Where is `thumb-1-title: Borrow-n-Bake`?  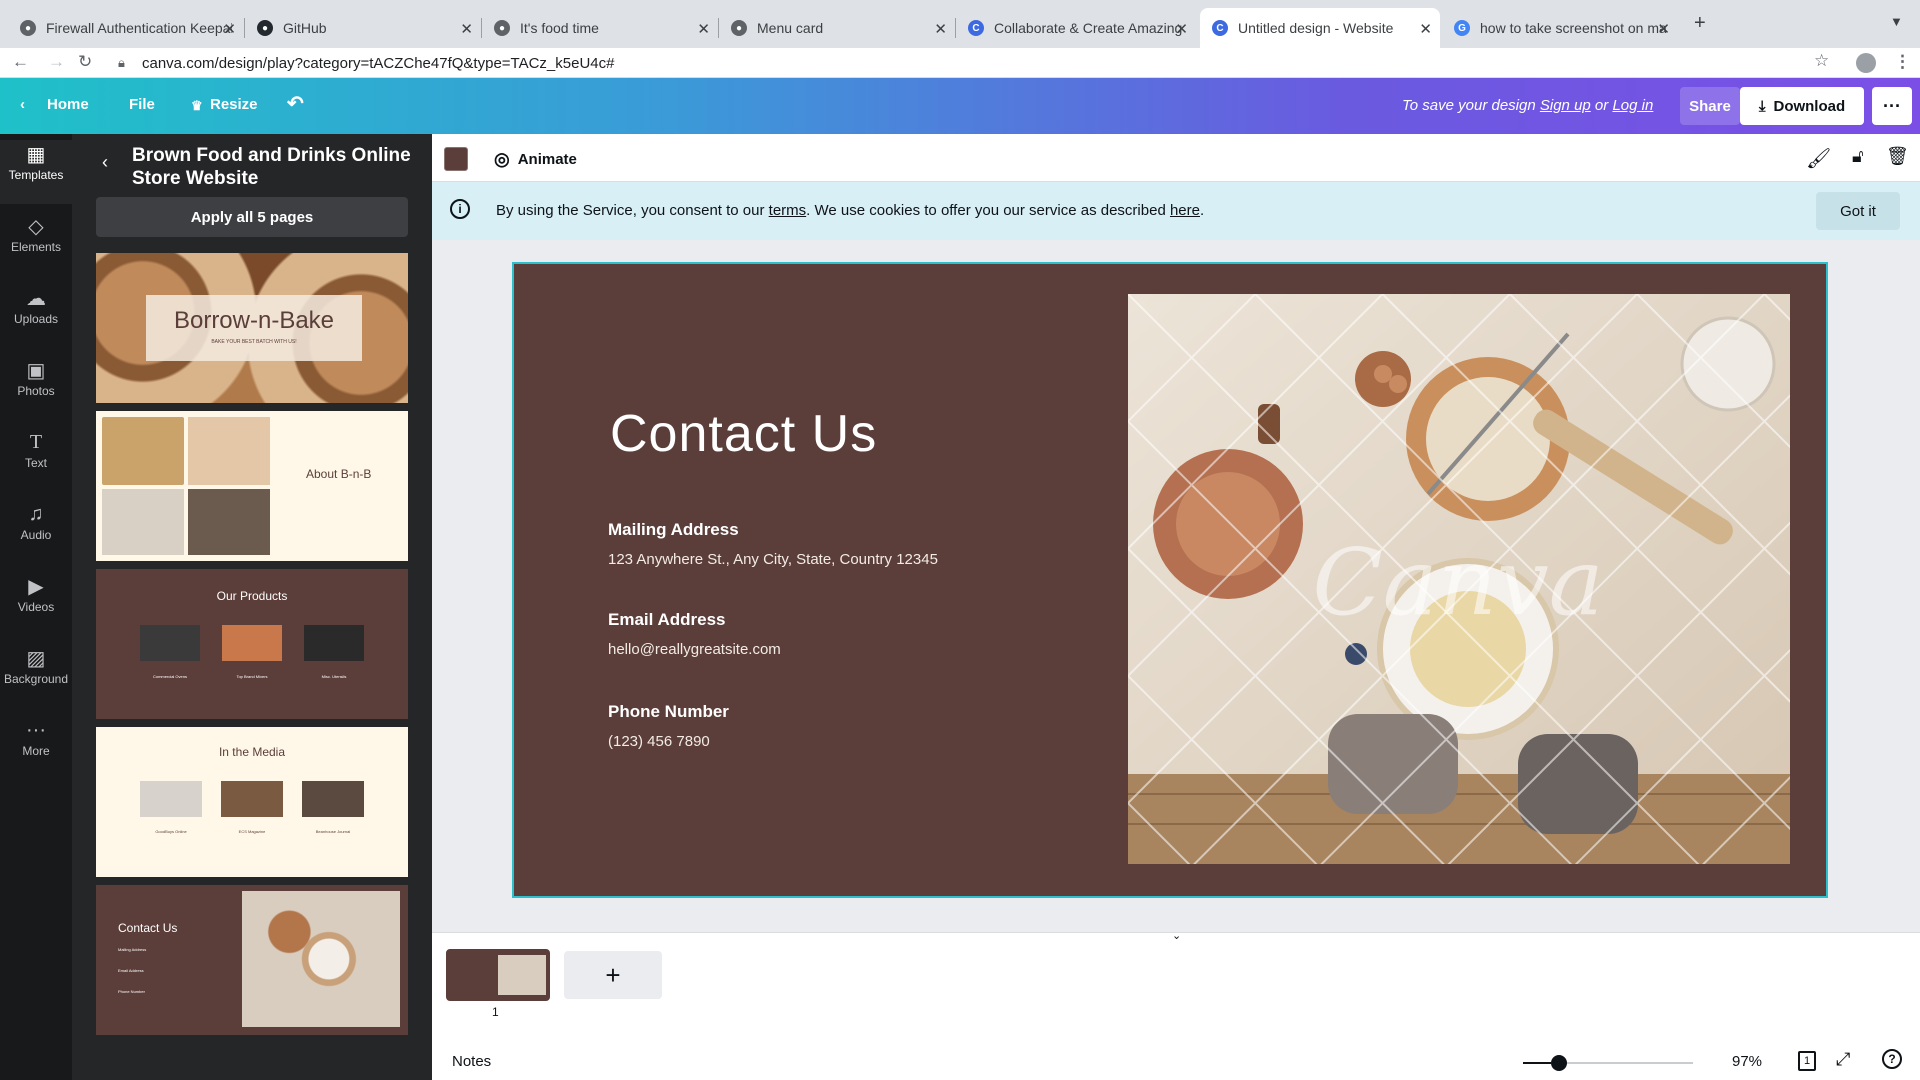 thumb-1-title: Borrow-n-Bake is located at coordinates (254, 320).